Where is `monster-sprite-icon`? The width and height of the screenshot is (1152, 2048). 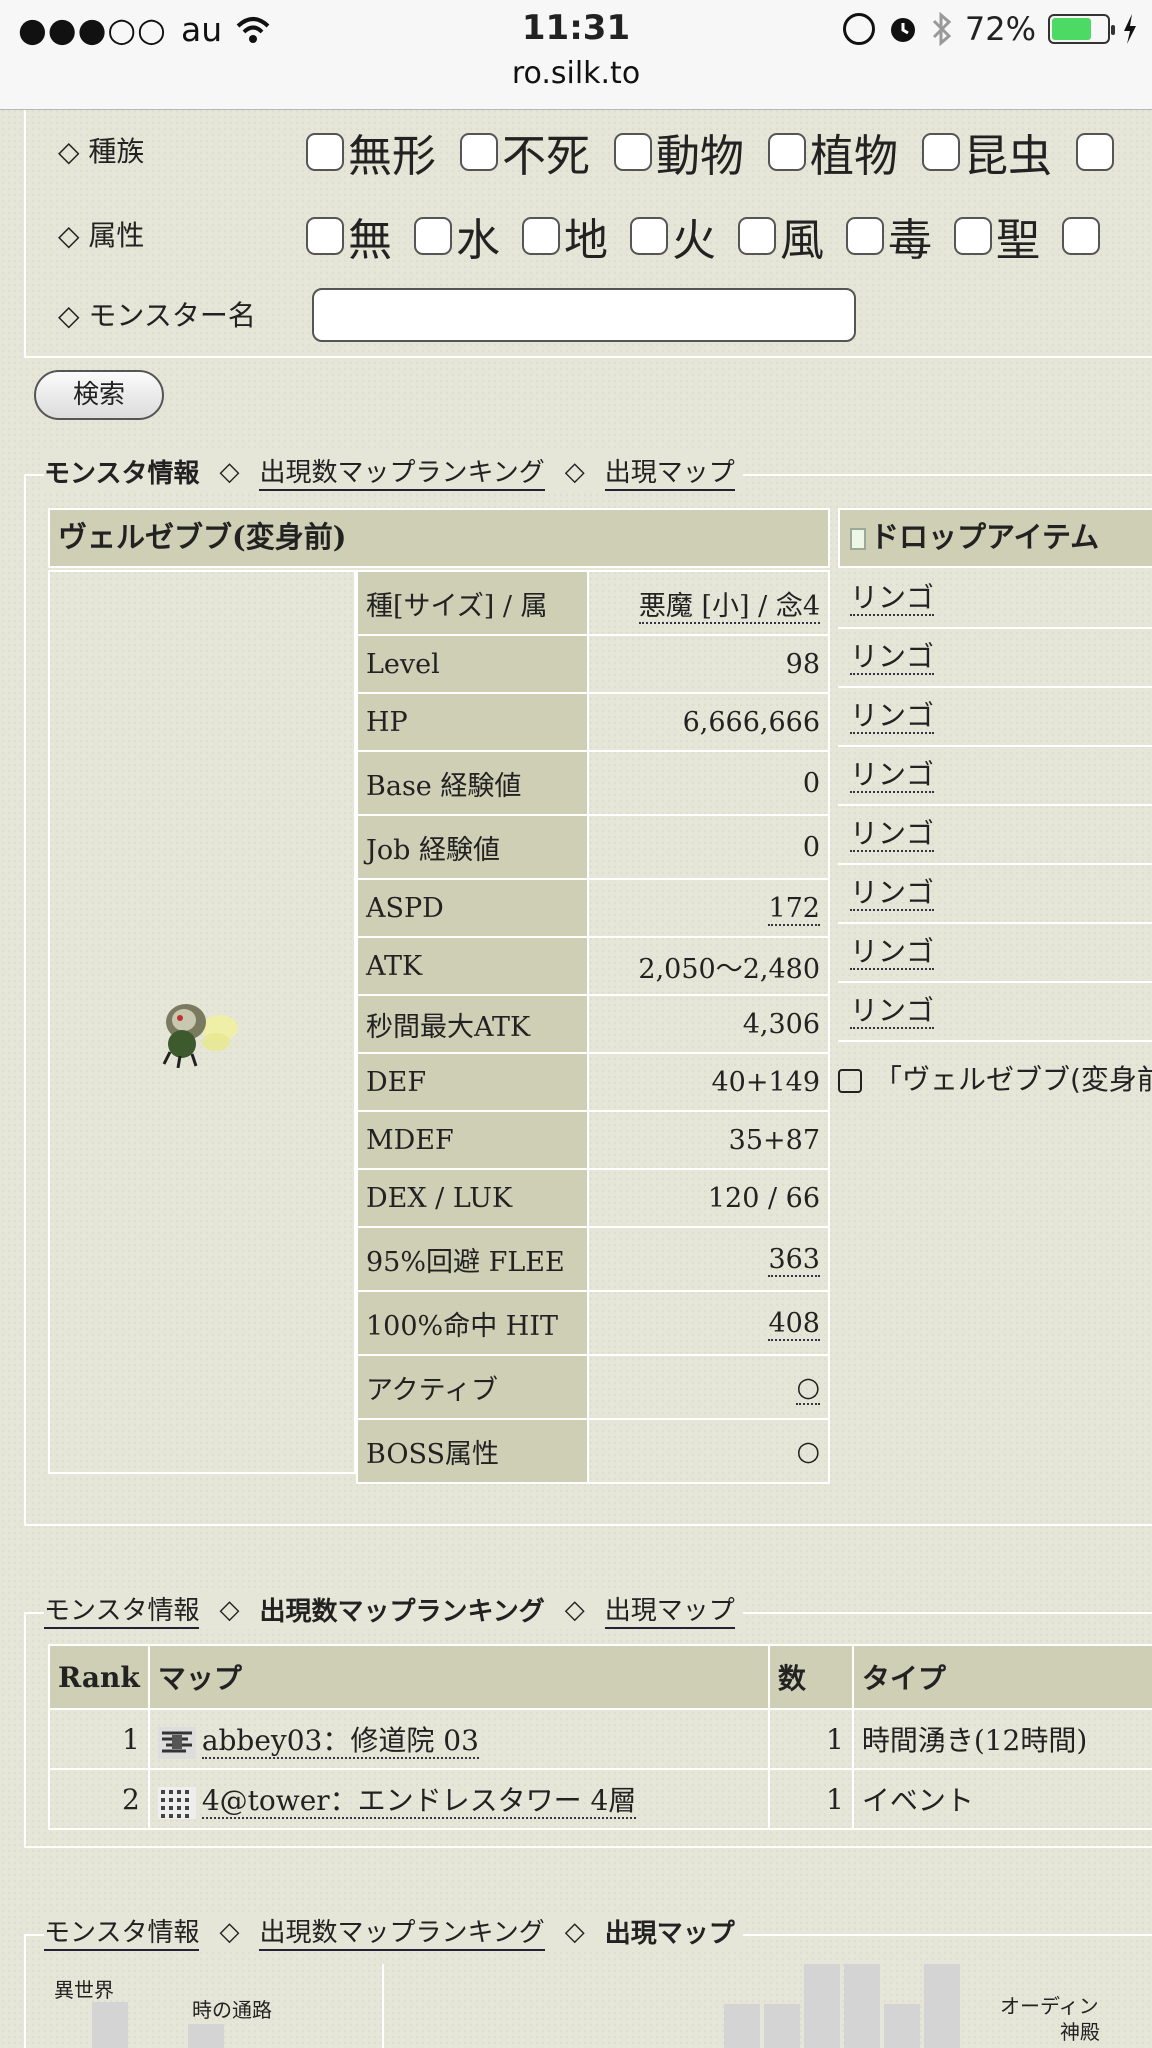 monster-sprite-icon is located at coordinates (200, 1036).